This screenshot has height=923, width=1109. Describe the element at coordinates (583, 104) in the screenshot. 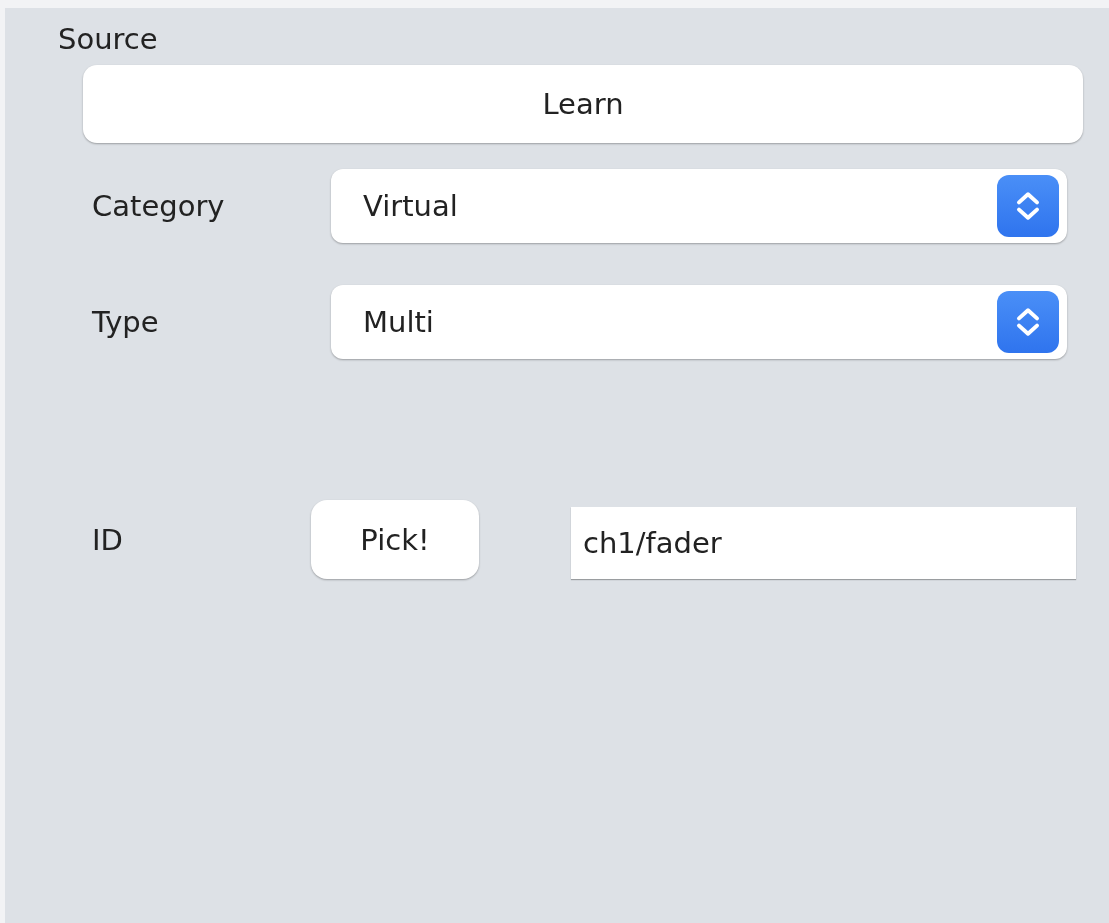

I see `learn-button: Learn` at that location.